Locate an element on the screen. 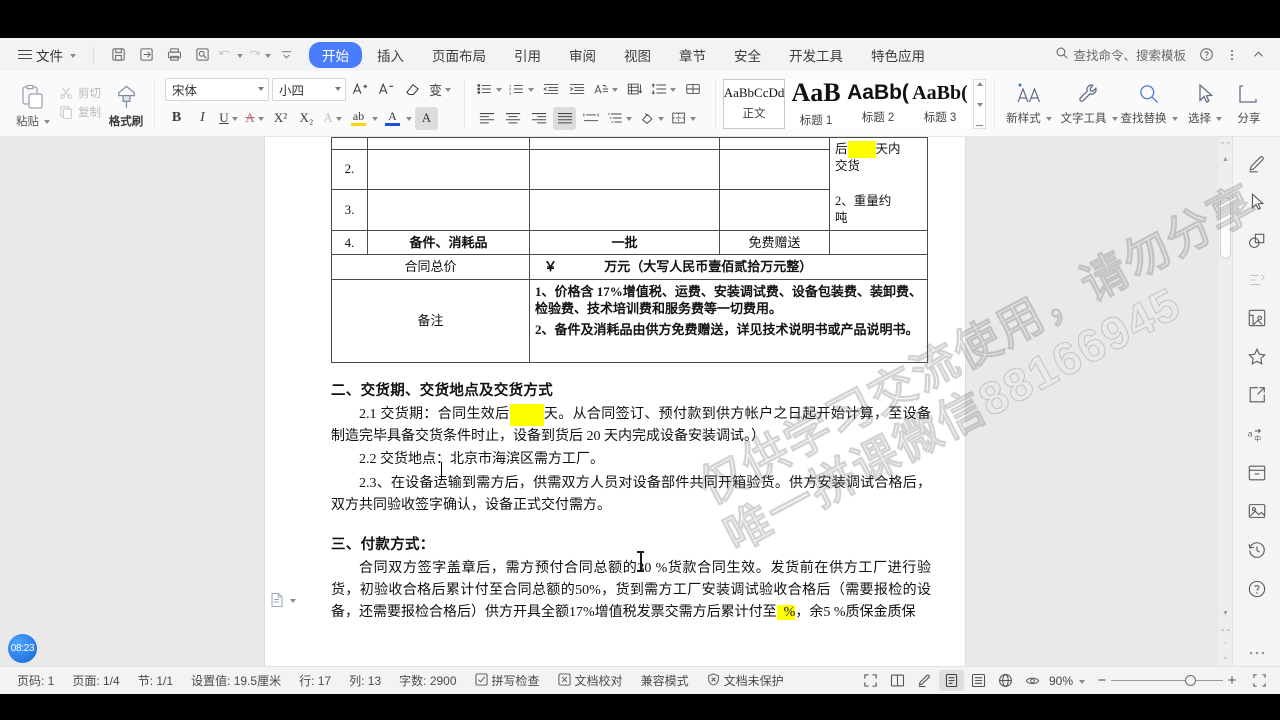 The width and height of the screenshot is (1280, 720). align-center-icon is located at coordinates (512, 118).